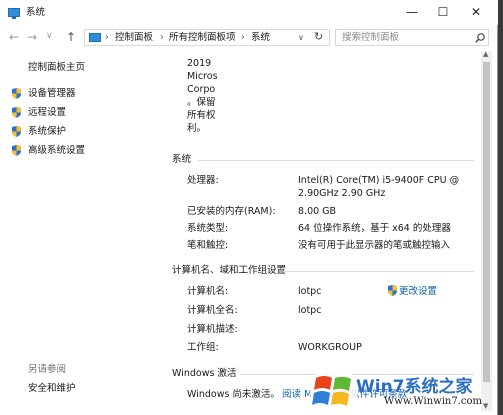 This screenshot has width=503, height=415. What do you see at coordinates (204, 373) in the screenshot?
I see `activation-section-heading: Windows 激活` at bounding box center [204, 373].